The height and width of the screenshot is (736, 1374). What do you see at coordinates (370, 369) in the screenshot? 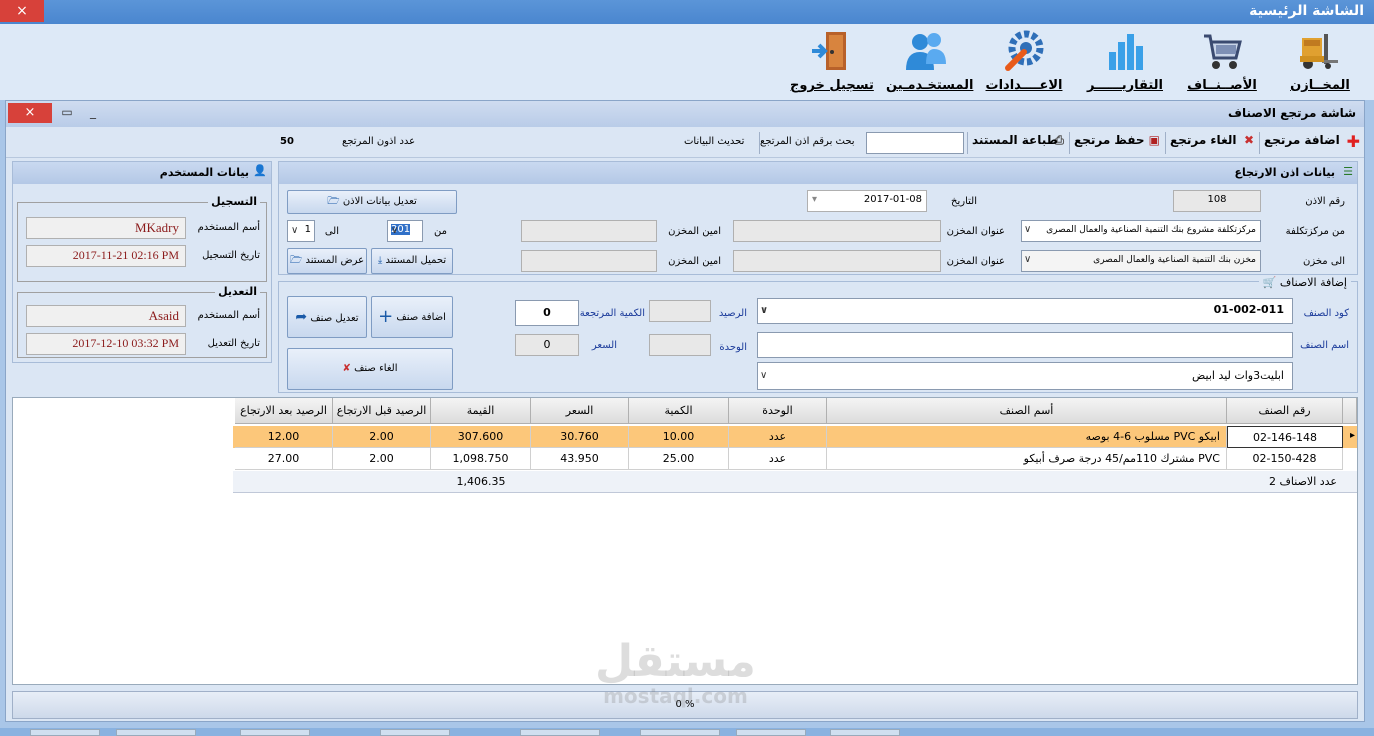
I see `cancel-item-button: ✘ الغاء صنف` at bounding box center [370, 369].